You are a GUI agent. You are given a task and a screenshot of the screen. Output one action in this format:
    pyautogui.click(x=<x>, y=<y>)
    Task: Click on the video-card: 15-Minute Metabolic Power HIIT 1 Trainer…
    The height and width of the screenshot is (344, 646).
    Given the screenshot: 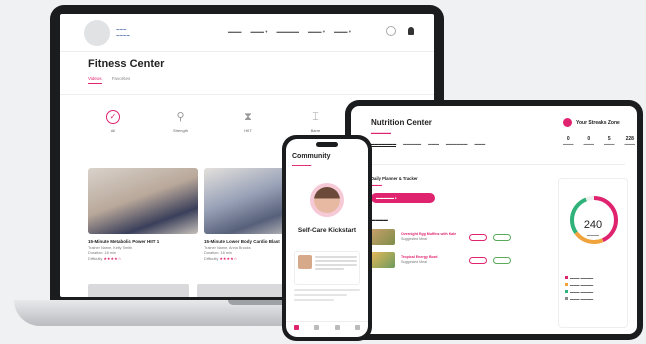 What is the action you would take?
    pyautogui.click(x=143, y=215)
    